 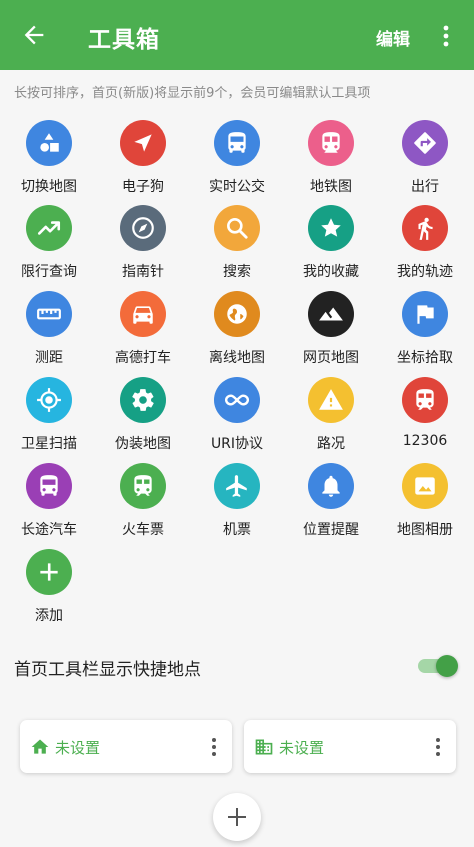 What do you see at coordinates (331, 272) in the screenshot?
I see `tool-label: 我的收藏` at bounding box center [331, 272].